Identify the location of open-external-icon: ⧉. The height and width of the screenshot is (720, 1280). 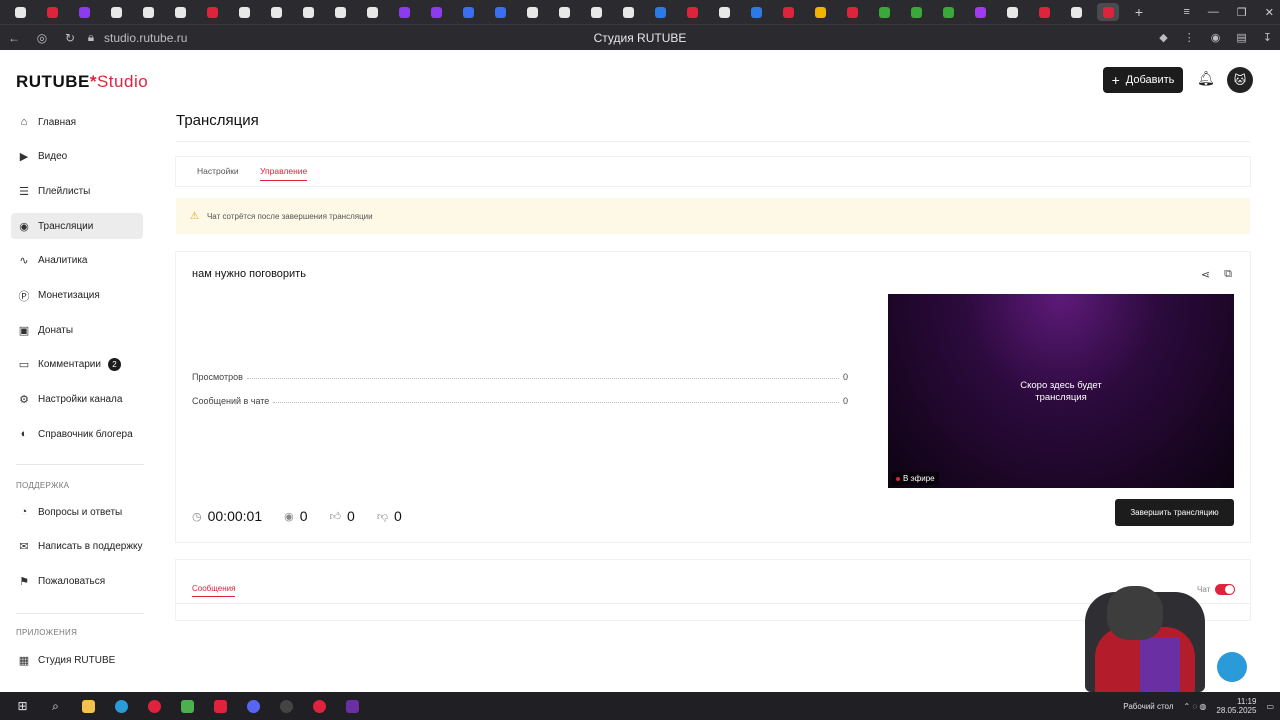
(1228, 274).